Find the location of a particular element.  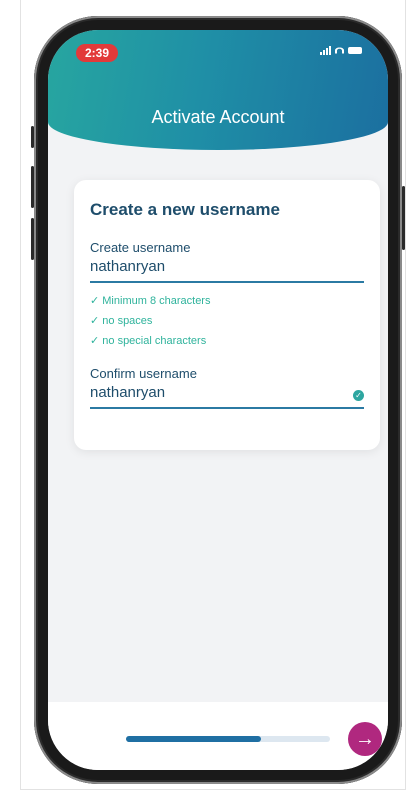

rule-min-length: ✓ Minimum 8 characters is located at coordinates (150, 301).